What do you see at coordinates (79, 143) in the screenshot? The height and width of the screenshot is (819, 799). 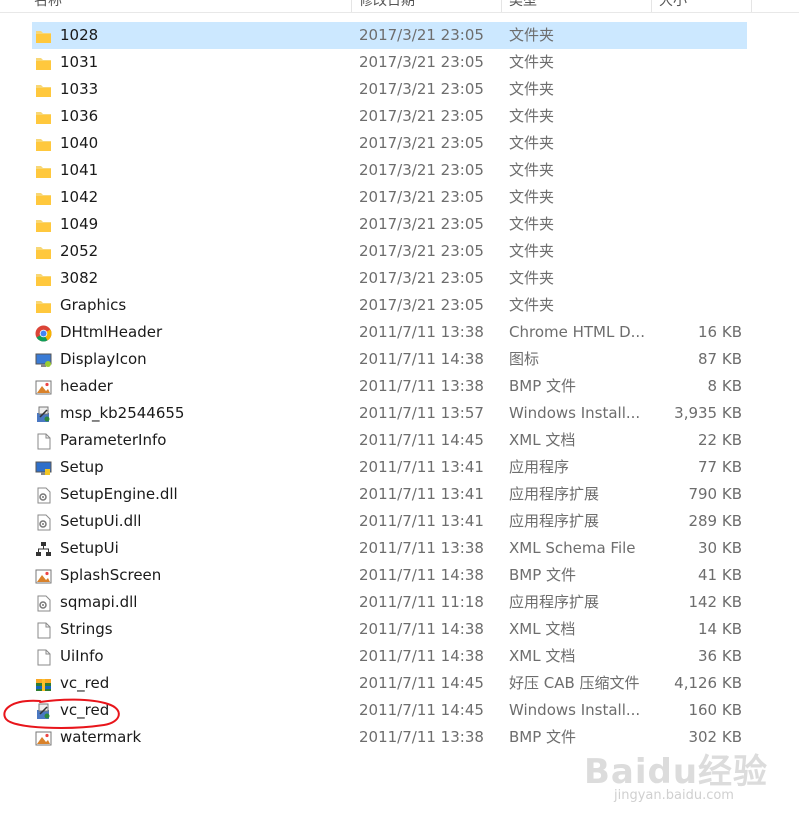 I see `file-name: 1040` at bounding box center [79, 143].